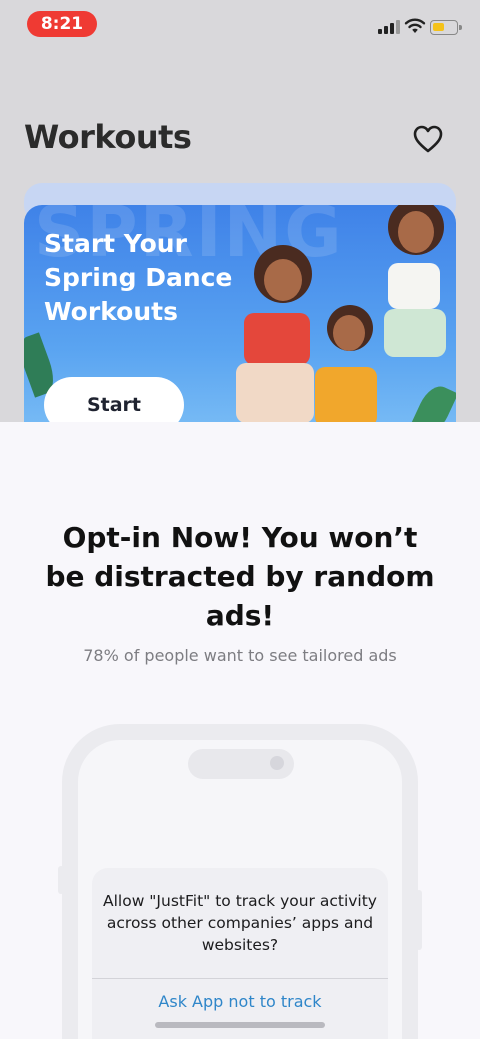 Image resolution: width=480 pixels, height=1039 pixels. What do you see at coordinates (389, 27) in the screenshot?
I see `cellular-signal-icon` at bounding box center [389, 27].